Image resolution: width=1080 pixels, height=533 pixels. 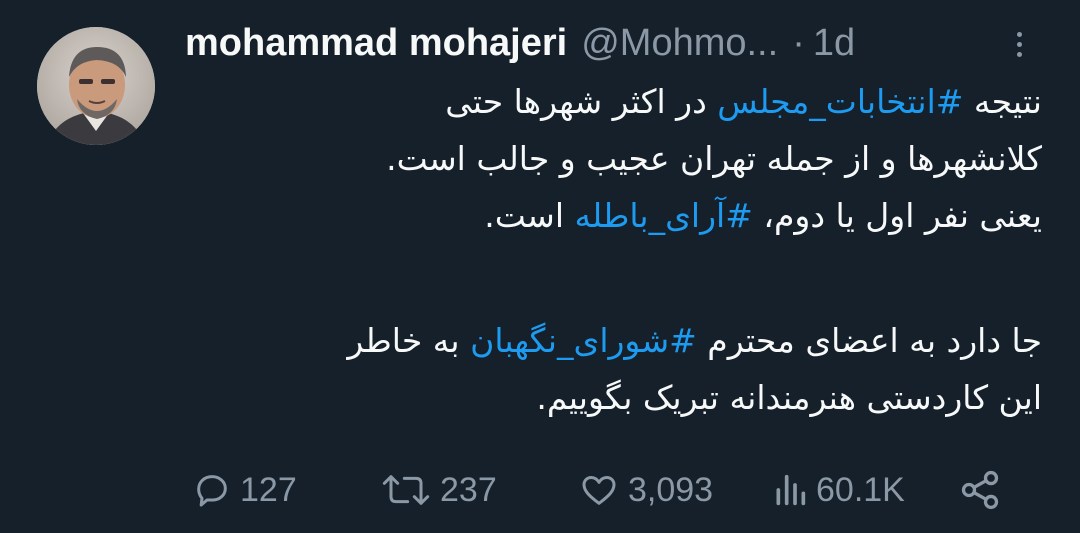 I want to click on tweet-header: mohammad mohajeri @Mohmo... · 1d, so click(x=520, y=43).